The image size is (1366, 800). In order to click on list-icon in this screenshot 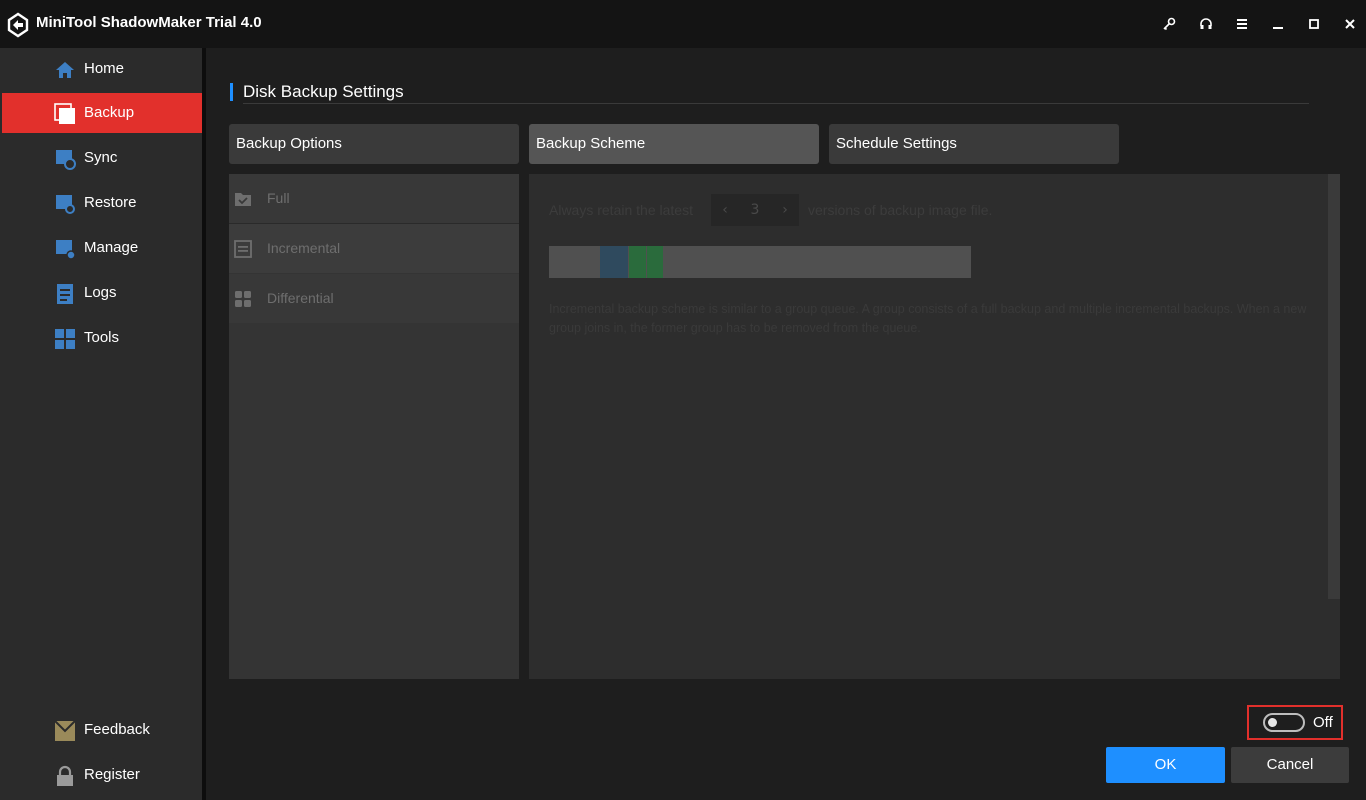, I will do `click(243, 249)`.